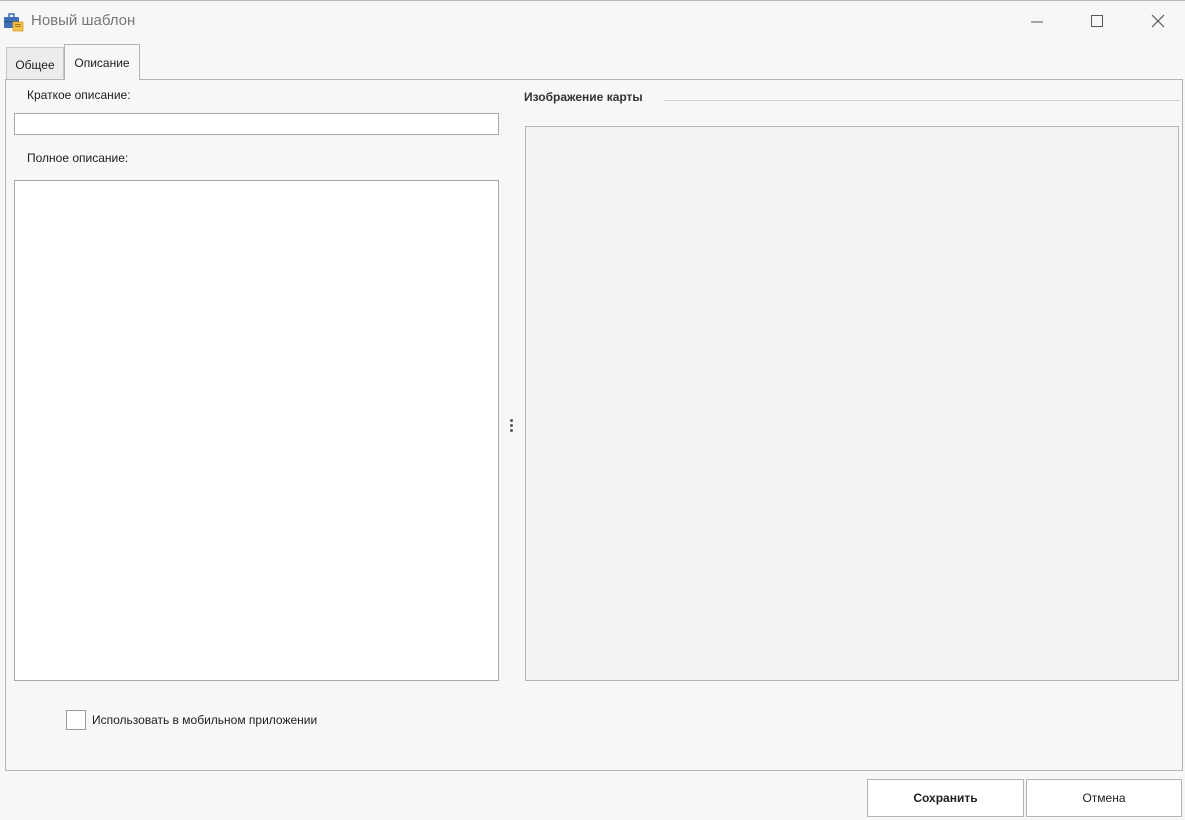  I want to click on close-icon, so click(1158, 21).